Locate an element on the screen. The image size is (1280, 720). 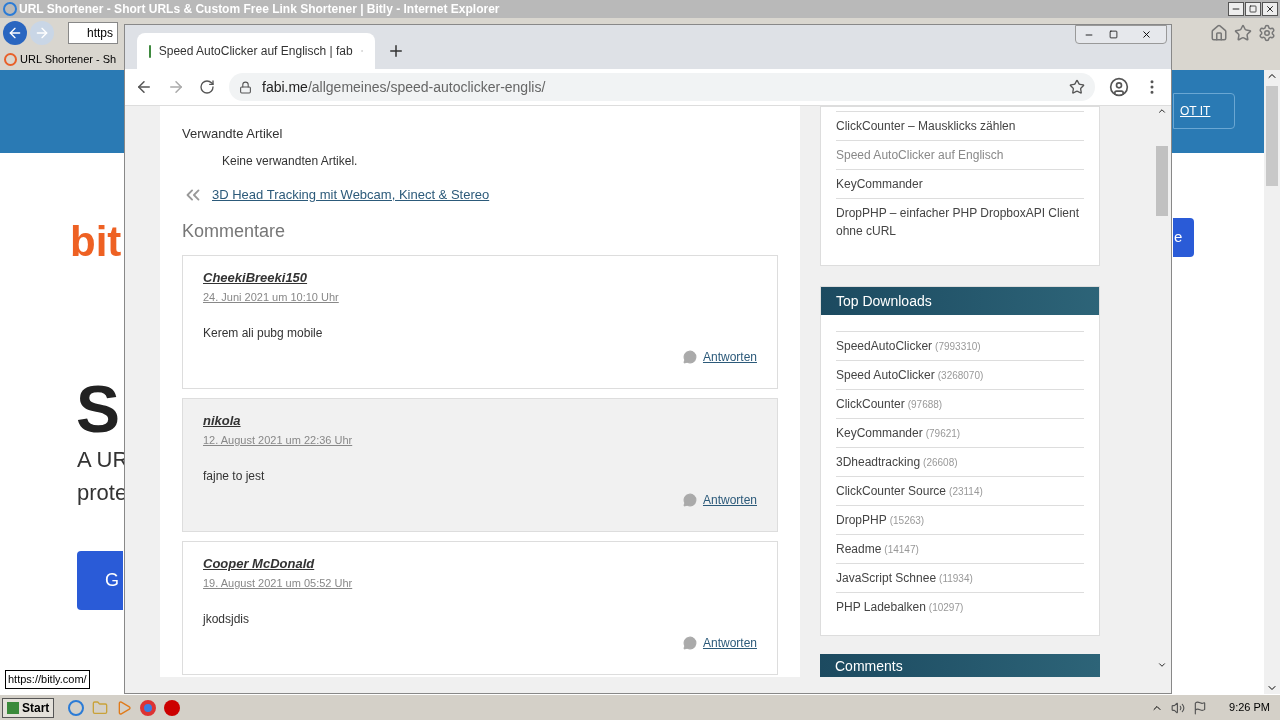
maximize-icon is located at coordinates (1113, 34).